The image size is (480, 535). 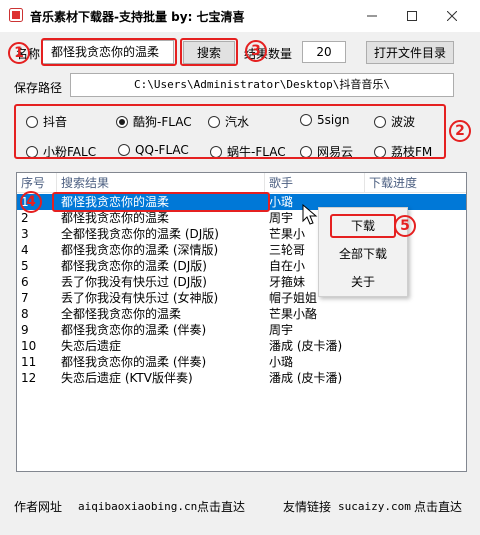 I want to click on menu-item-download-all: 全部下载, so click(x=363, y=254).